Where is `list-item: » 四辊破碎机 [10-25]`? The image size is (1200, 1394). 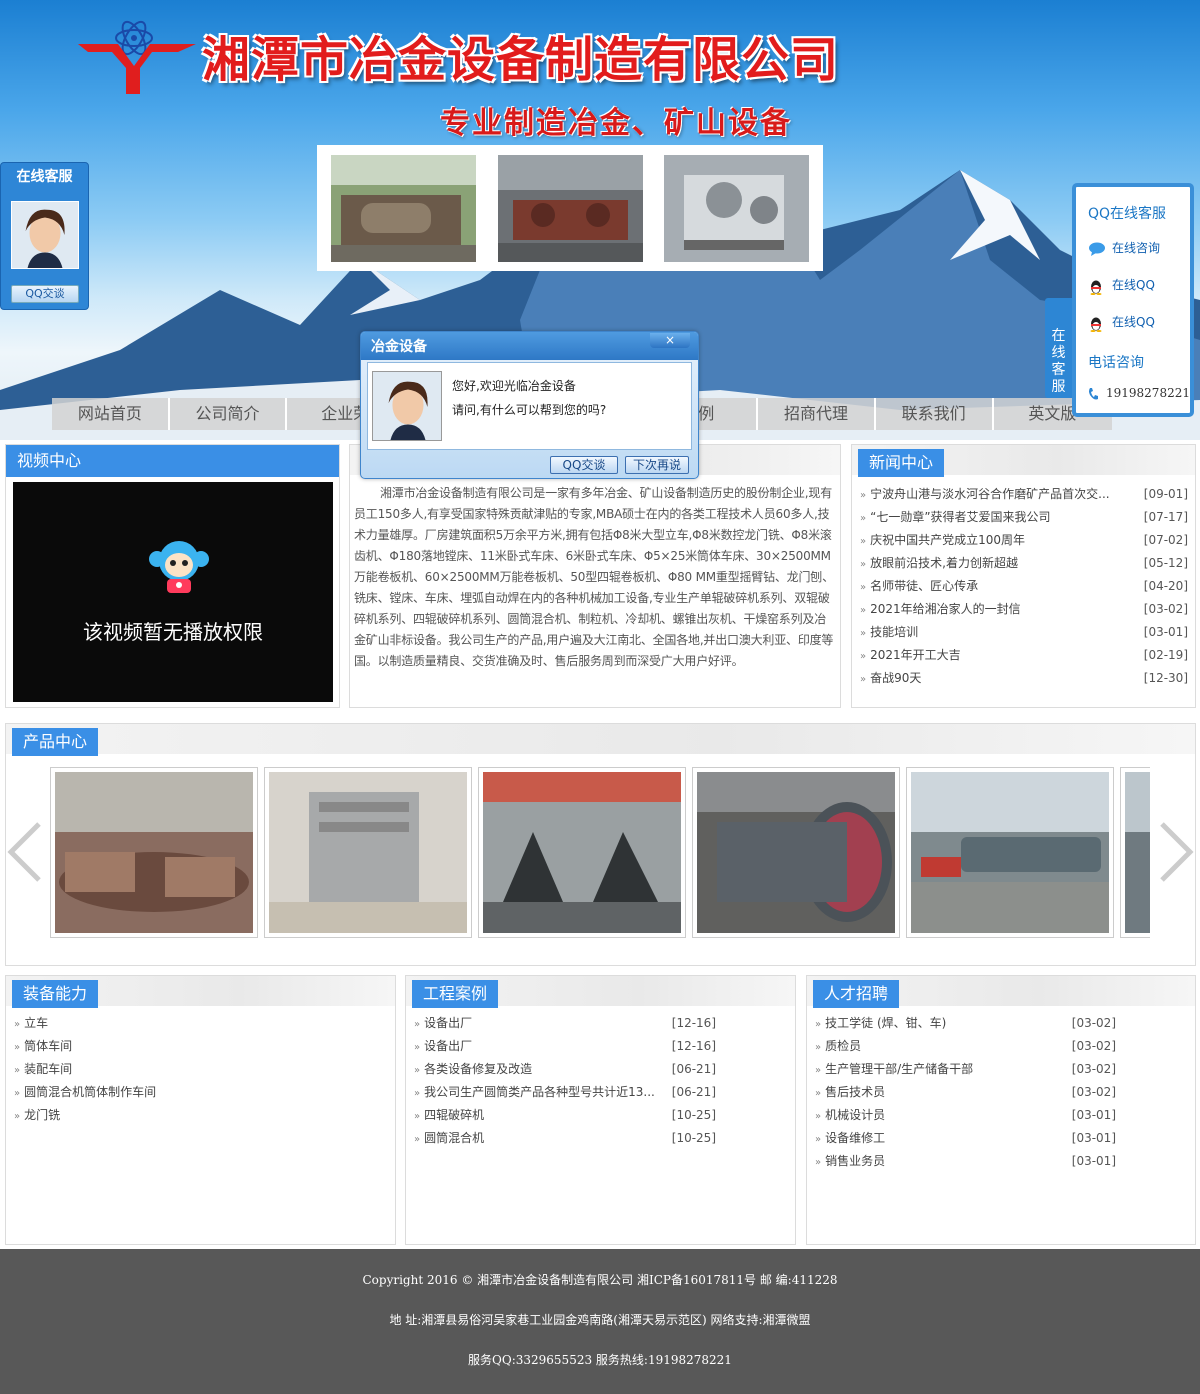
list-item: » 四辊破碎机 [10-25] is located at coordinates (565, 1115).